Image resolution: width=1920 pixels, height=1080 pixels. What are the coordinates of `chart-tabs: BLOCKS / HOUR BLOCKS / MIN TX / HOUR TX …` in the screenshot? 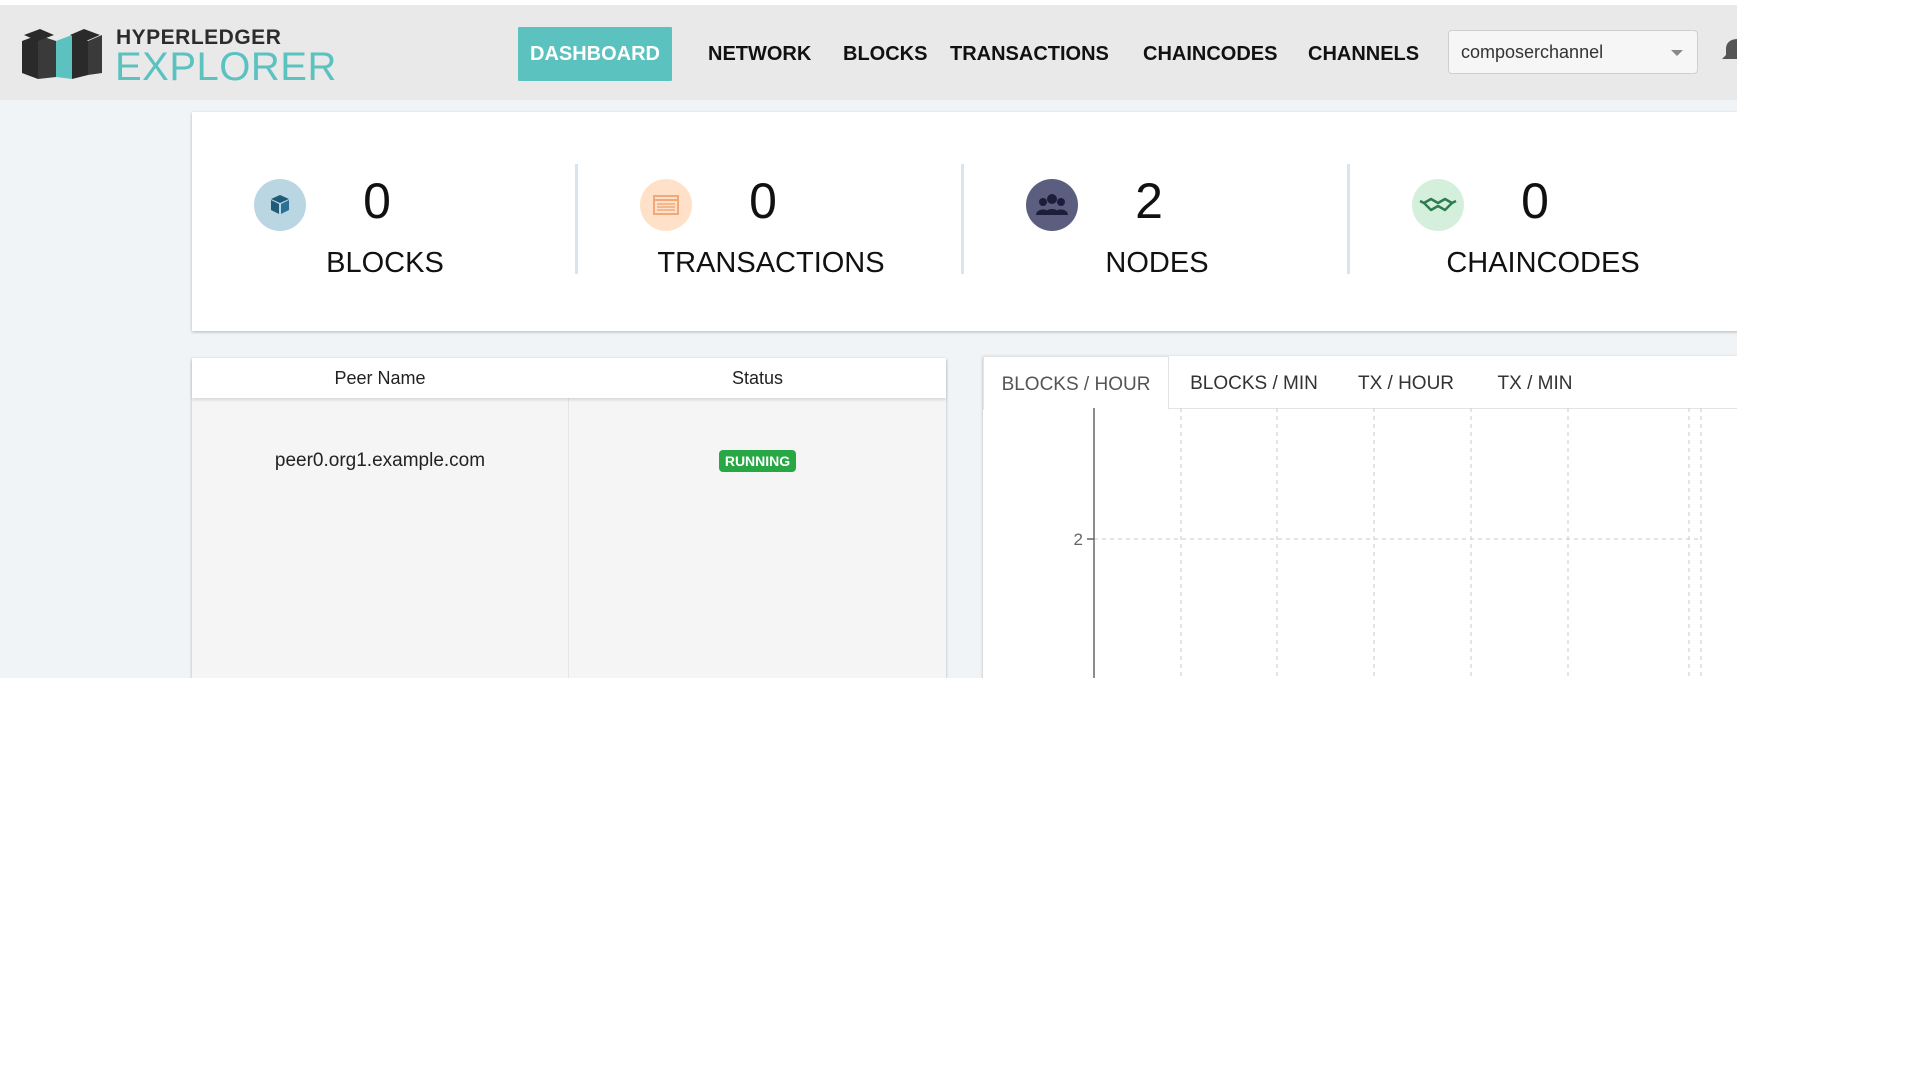 It's located at (1360, 383).